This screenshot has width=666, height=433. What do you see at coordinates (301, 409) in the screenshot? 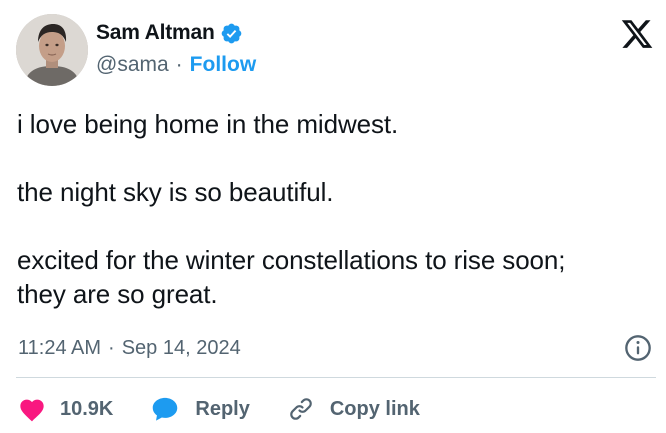
I see `link-icon` at bounding box center [301, 409].